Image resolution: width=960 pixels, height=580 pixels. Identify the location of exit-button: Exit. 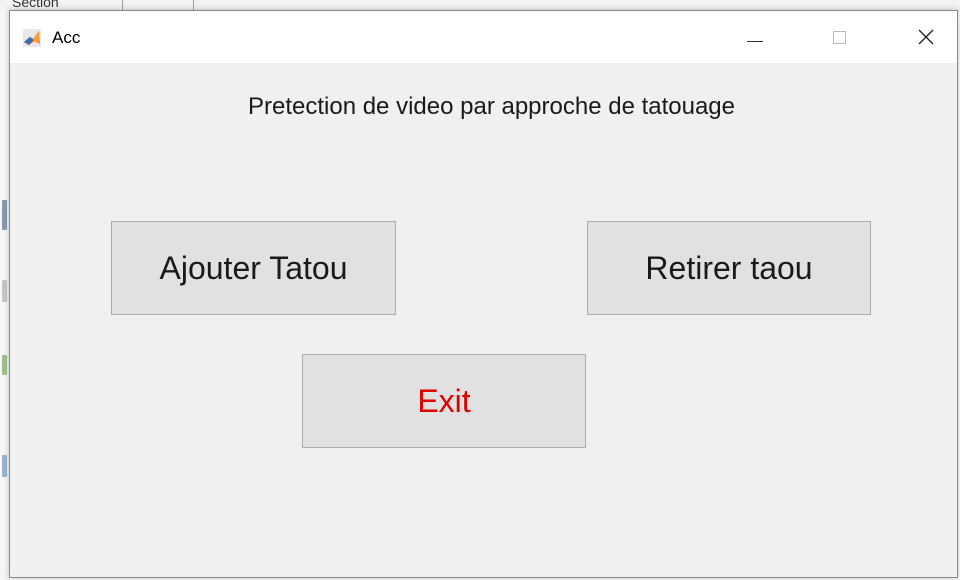
(444, 401).